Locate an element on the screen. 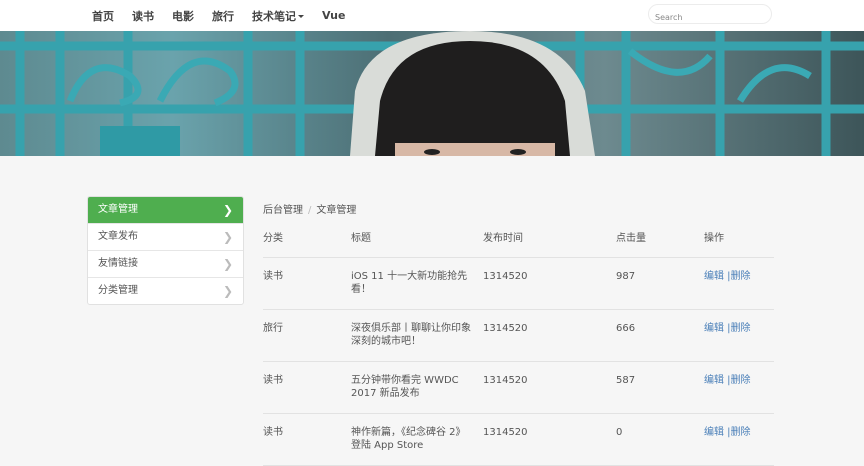 The height and width of the screenshot is (466, 864). sidebar-item-friend-links: 友情链接 ❯ is located at coordinates (165, 263).